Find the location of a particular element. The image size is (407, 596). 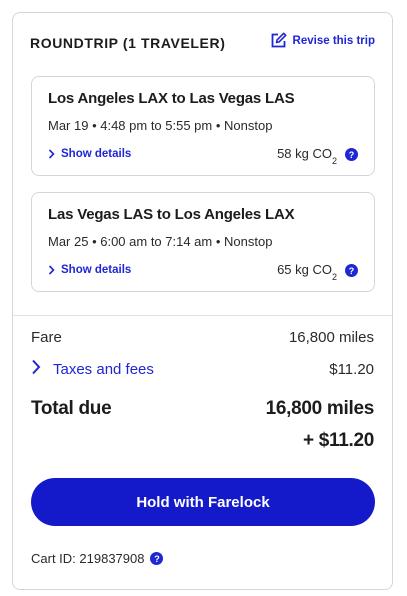

flight-route: Los Angeles LAX to Las Vegas LAS is located at coordinates (171, 98).